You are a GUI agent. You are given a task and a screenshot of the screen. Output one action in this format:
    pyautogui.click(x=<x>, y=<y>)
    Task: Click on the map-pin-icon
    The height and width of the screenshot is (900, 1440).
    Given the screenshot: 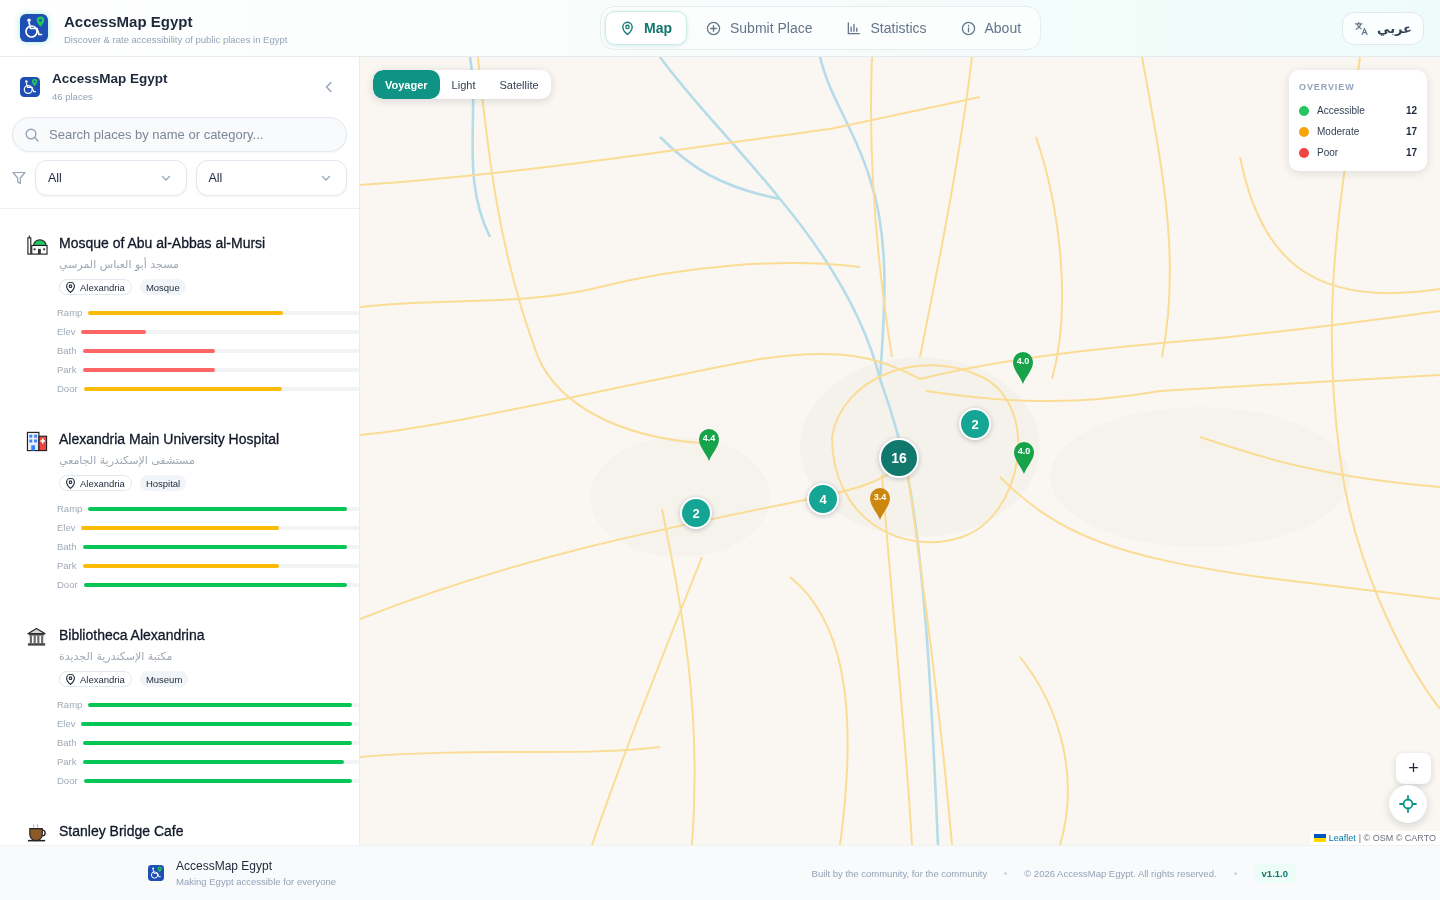 What is the action you would take?
    pyautogui.click(x=627, y=28)
    